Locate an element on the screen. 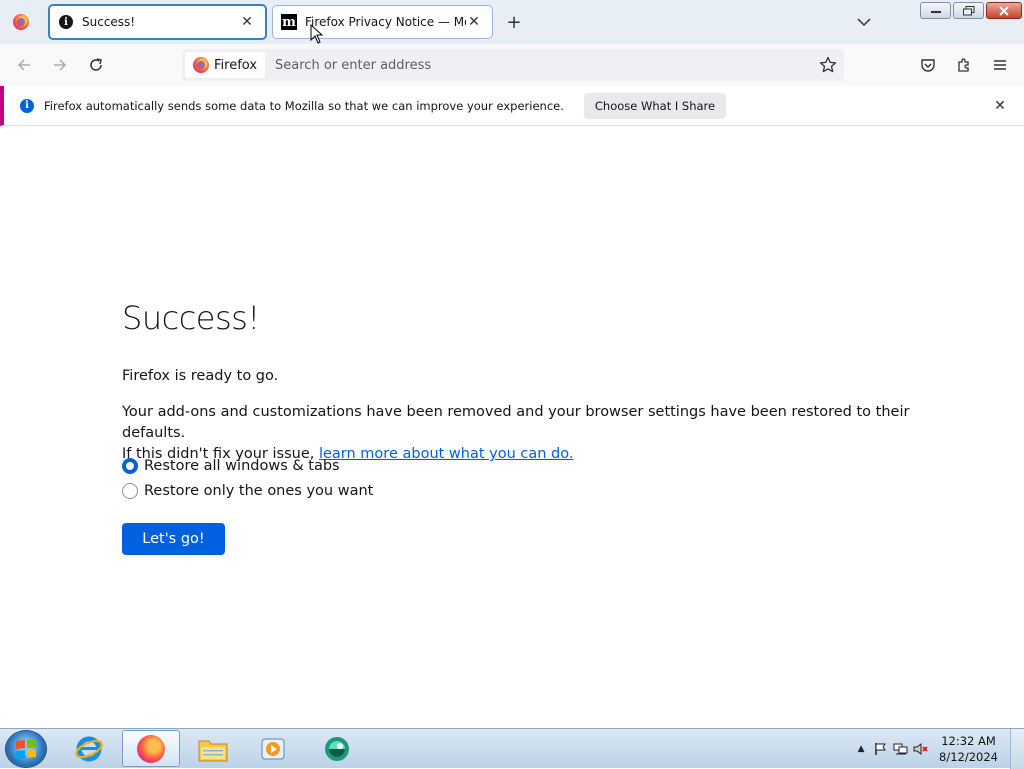  forward-button is located at coordinates (60, 65).